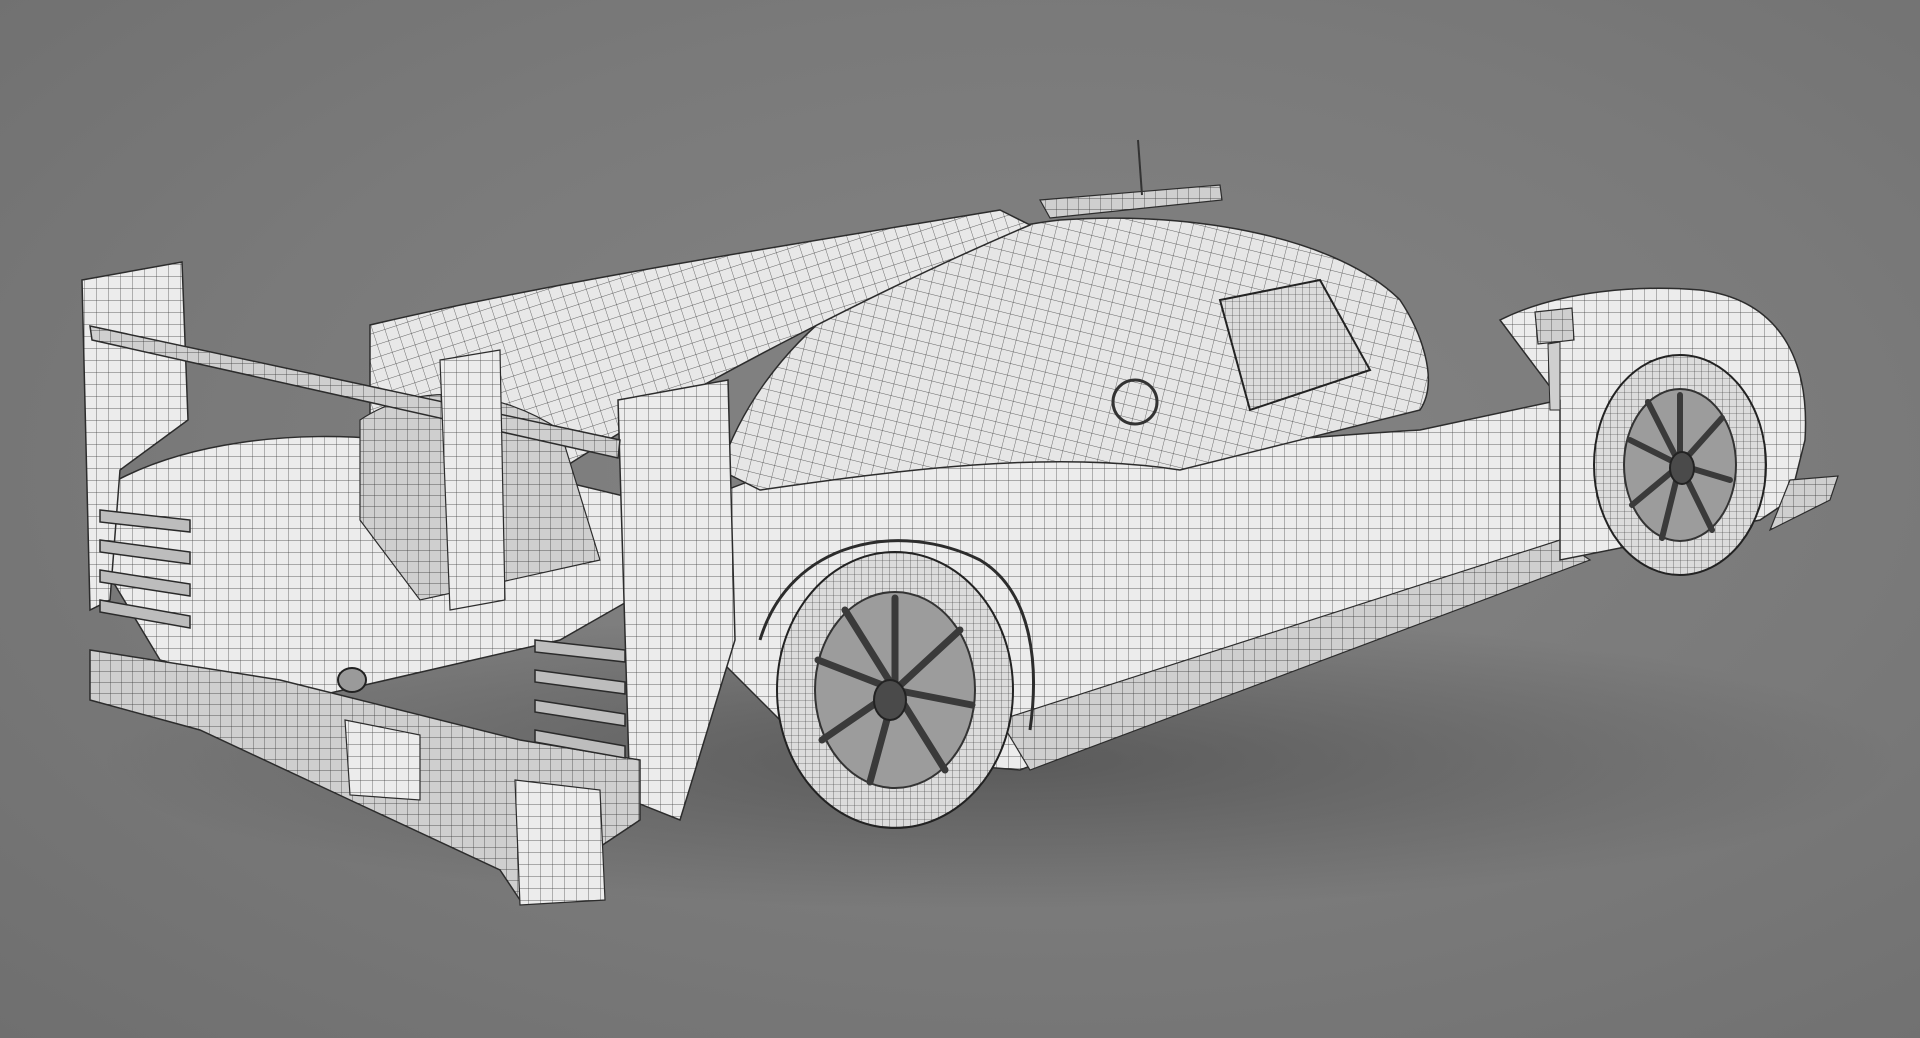  I want to click on antenna, so click(1140, 167).